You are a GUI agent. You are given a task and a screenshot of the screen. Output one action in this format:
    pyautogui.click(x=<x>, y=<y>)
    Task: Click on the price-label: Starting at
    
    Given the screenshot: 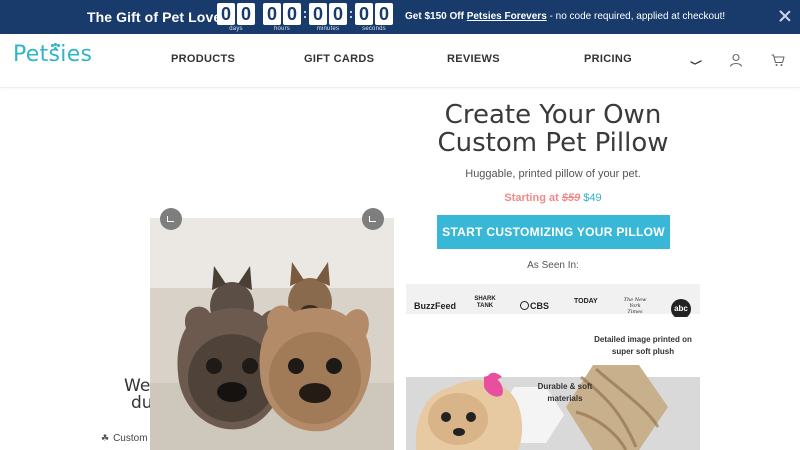 What is the action you would take?
    pyautogui.click(x=533, y=198)
    